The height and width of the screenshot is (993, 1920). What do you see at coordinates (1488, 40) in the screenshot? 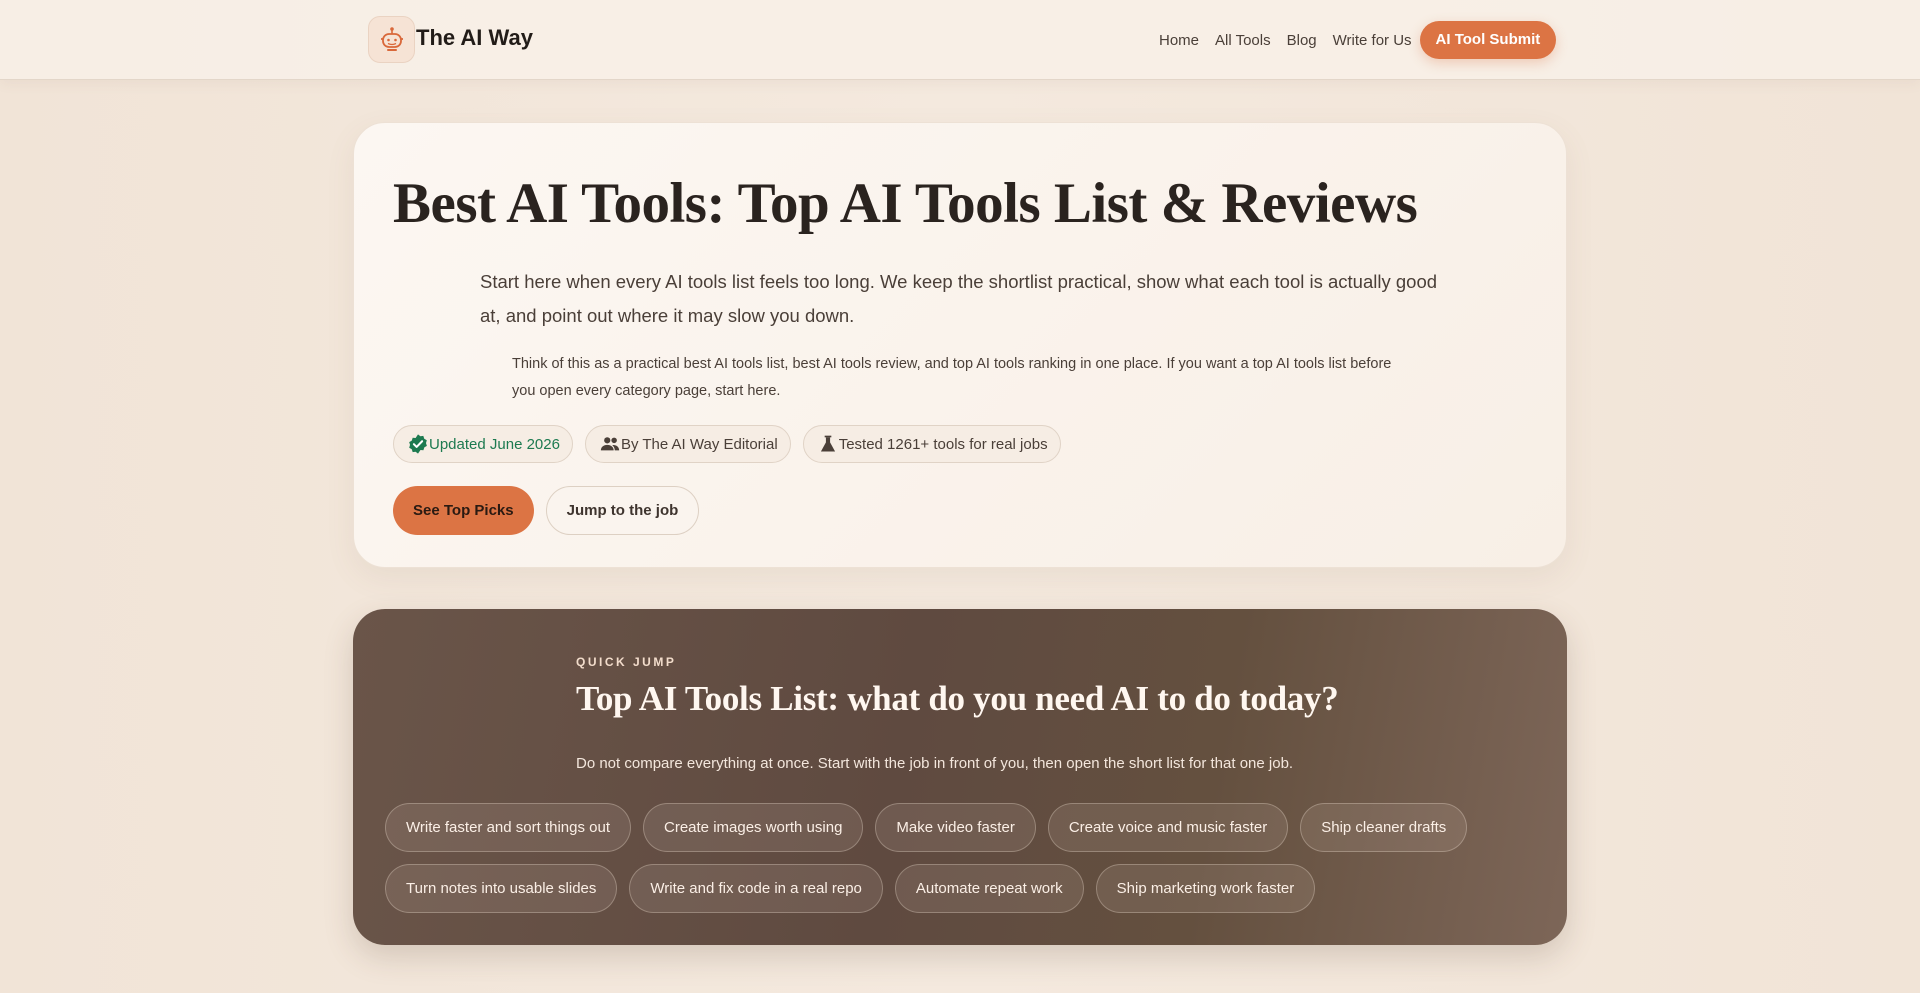
I see `ai-tool-submit-button: AI Tool Submit` at bounding box center [1488, 40].